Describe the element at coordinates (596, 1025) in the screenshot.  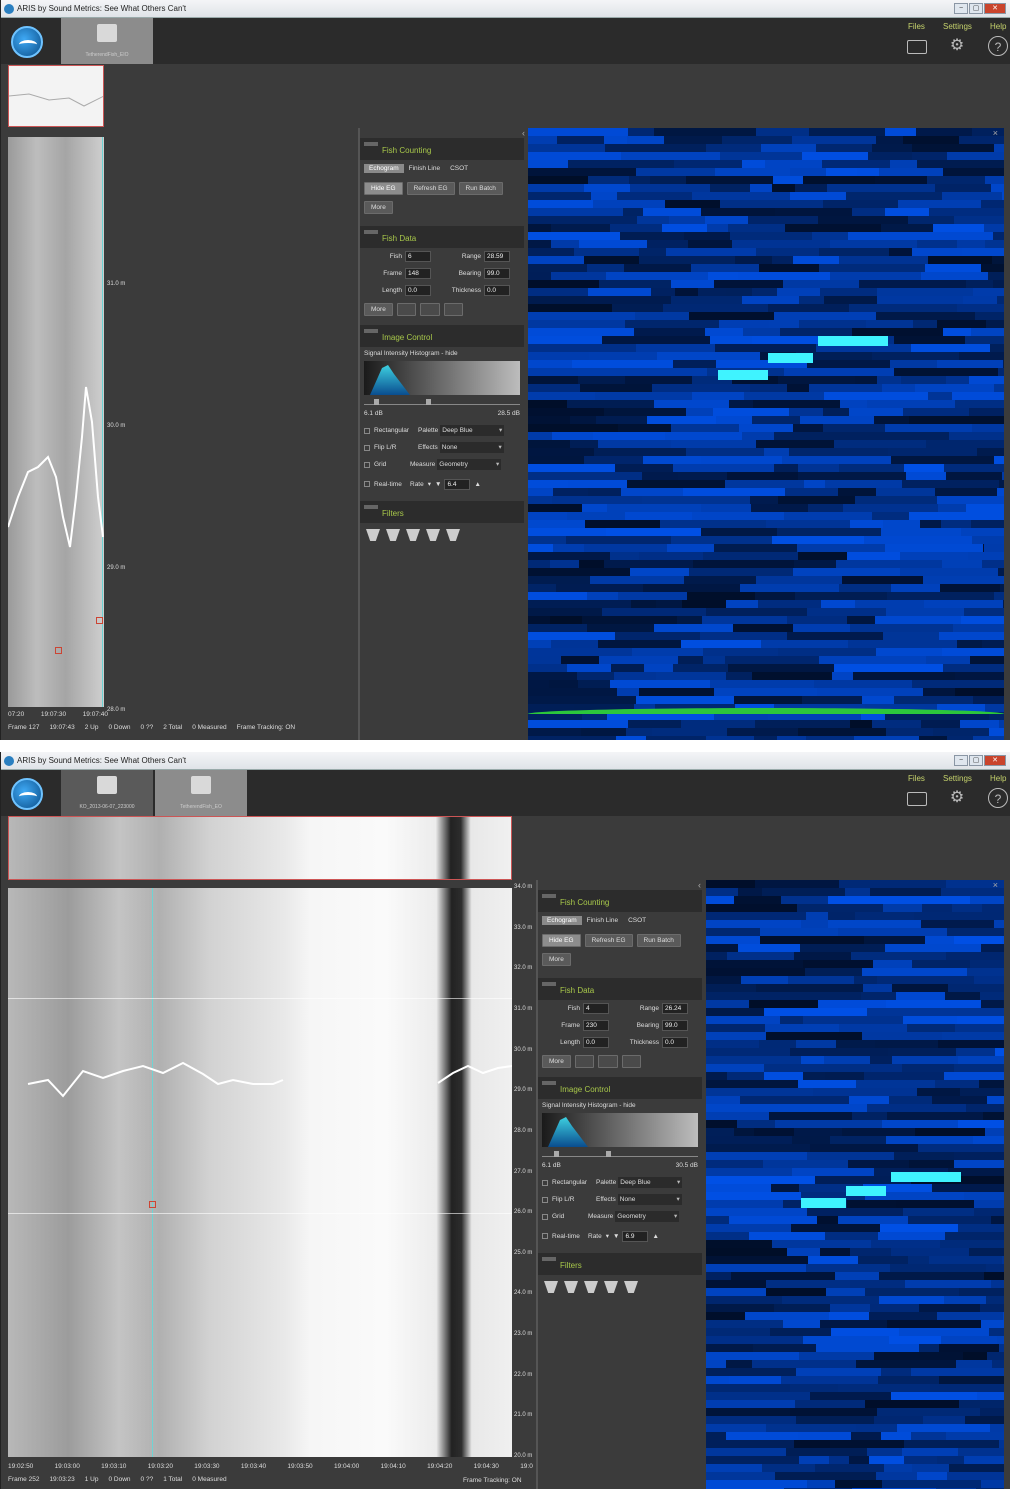
I see `frame-field: 230` at that location.